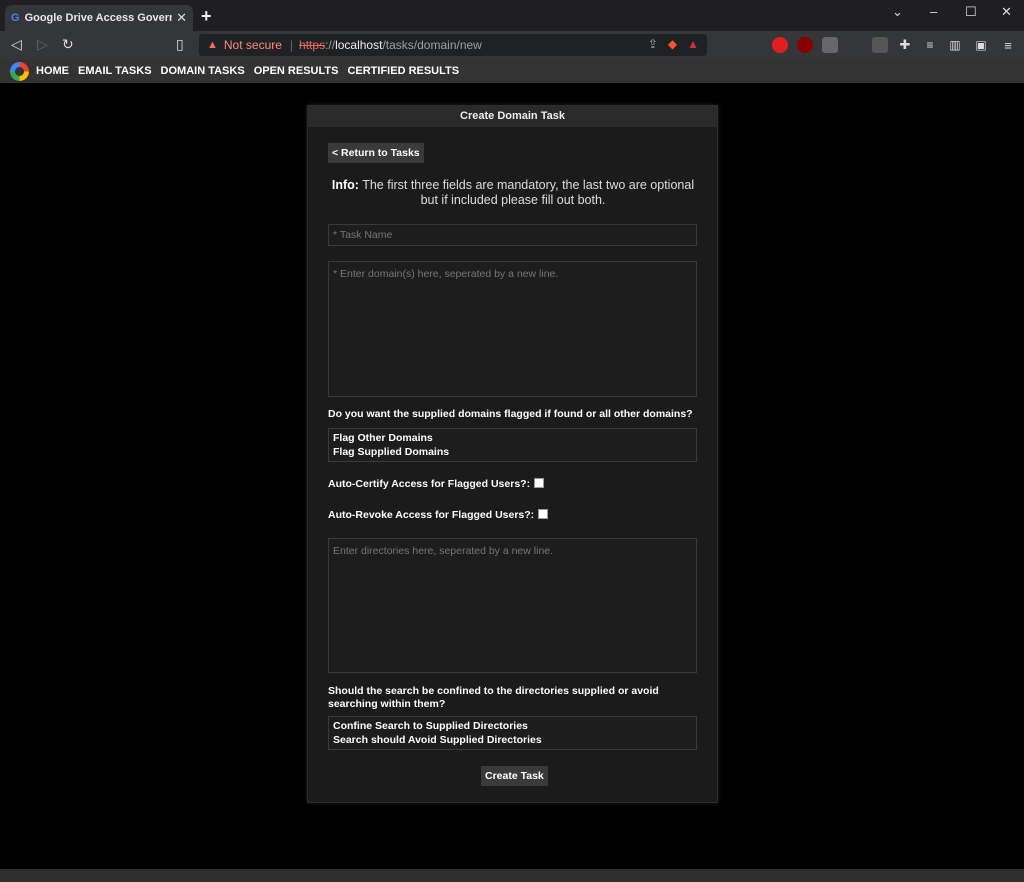  I want to click on tab-title: Google Drive Access Governance, so click(98, 18).